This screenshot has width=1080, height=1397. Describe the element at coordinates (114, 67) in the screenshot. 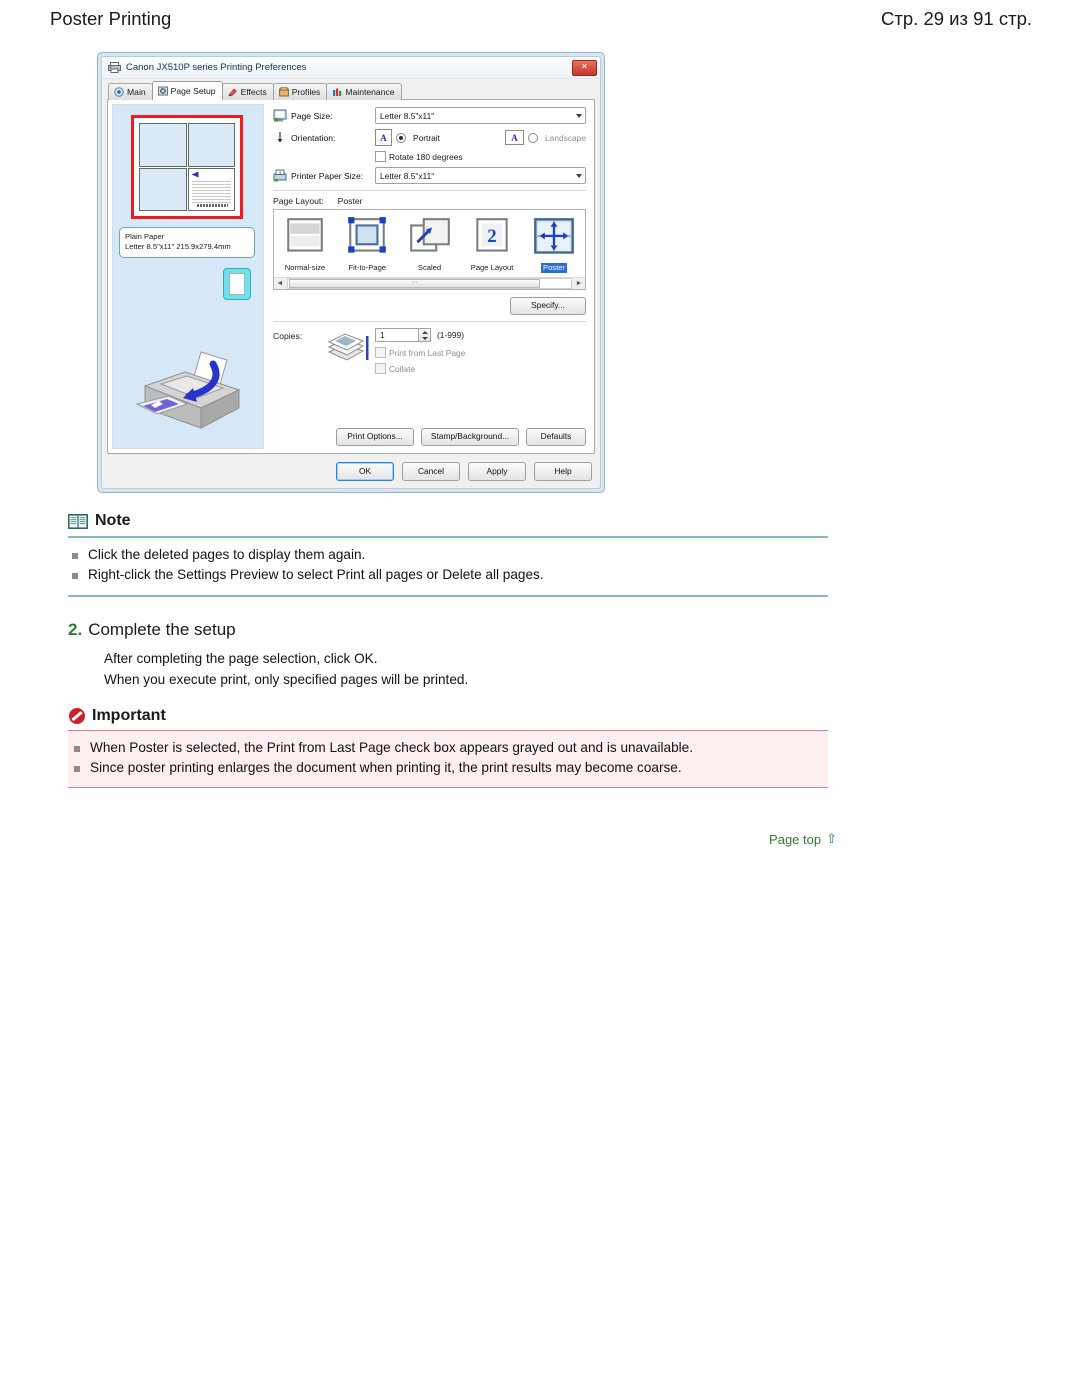

I see `printer-icon` at that location.